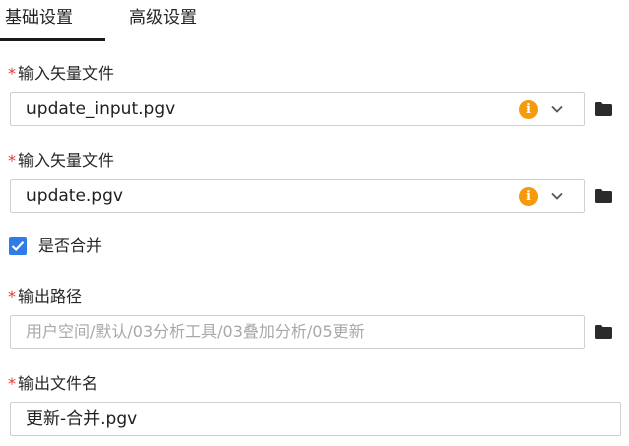  I want to click on output-path-label-text: 输出路径, so click(50, 296).